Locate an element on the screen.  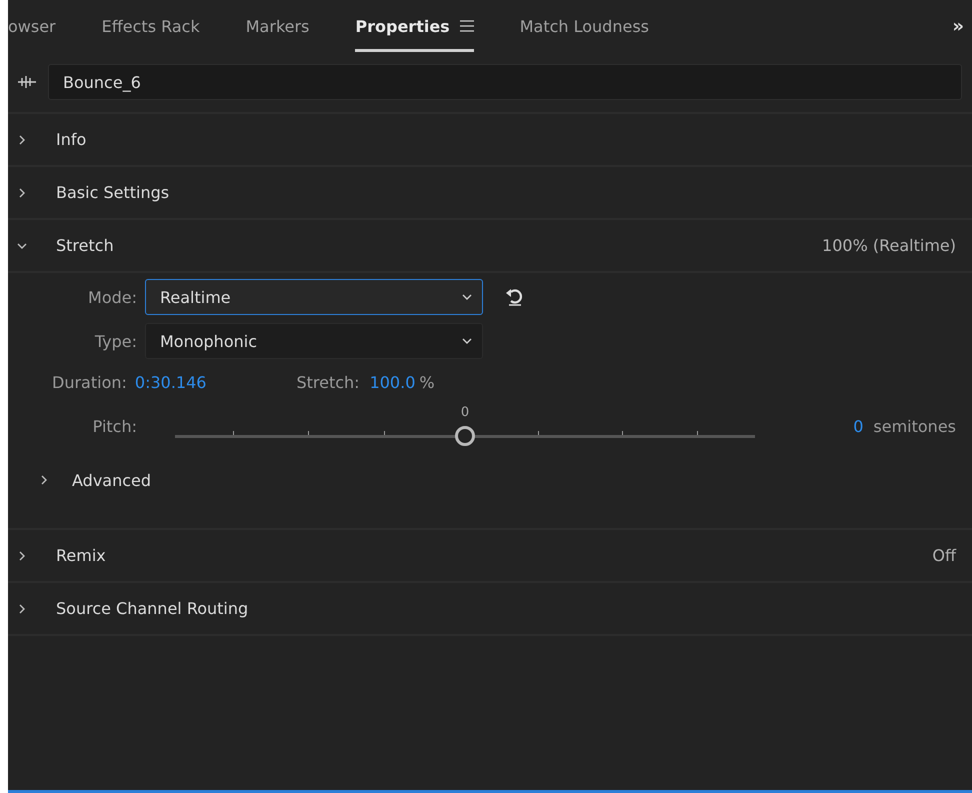
stretch-unit: % is located at coordinates (427, 382).